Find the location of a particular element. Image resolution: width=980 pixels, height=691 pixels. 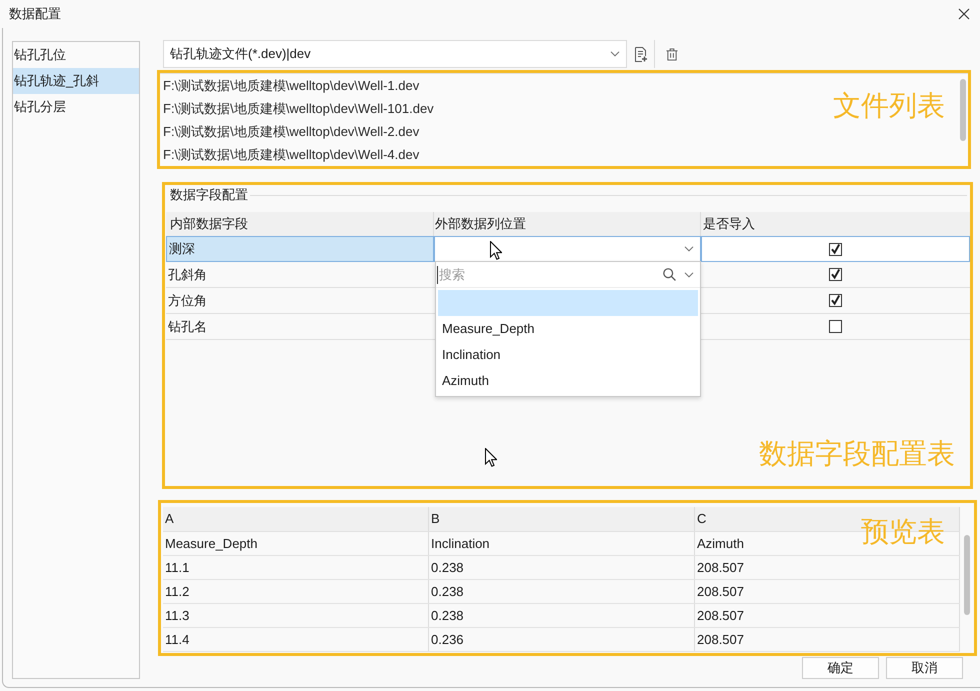

dropdown-option: Azimuth is located at coordinates (568, 381).